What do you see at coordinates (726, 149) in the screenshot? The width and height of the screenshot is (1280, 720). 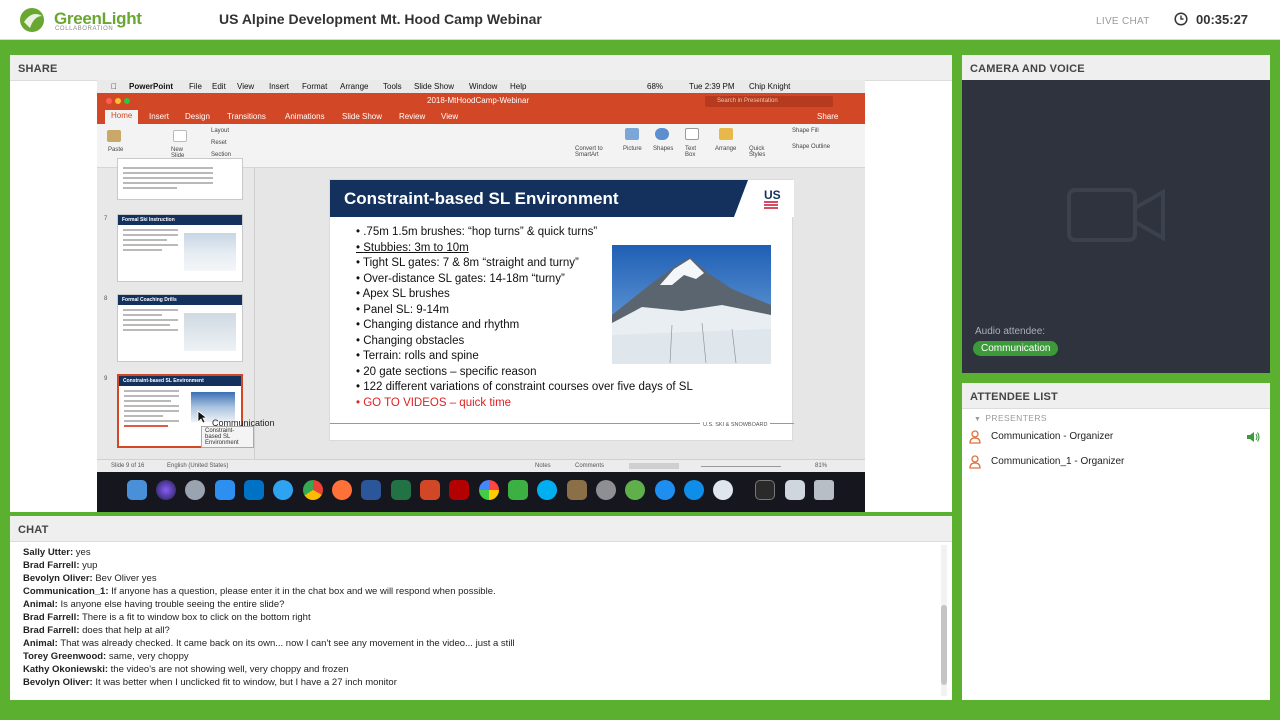 I see `ribbon-arrange-label: Arrange` at bounding box center [726, 149].